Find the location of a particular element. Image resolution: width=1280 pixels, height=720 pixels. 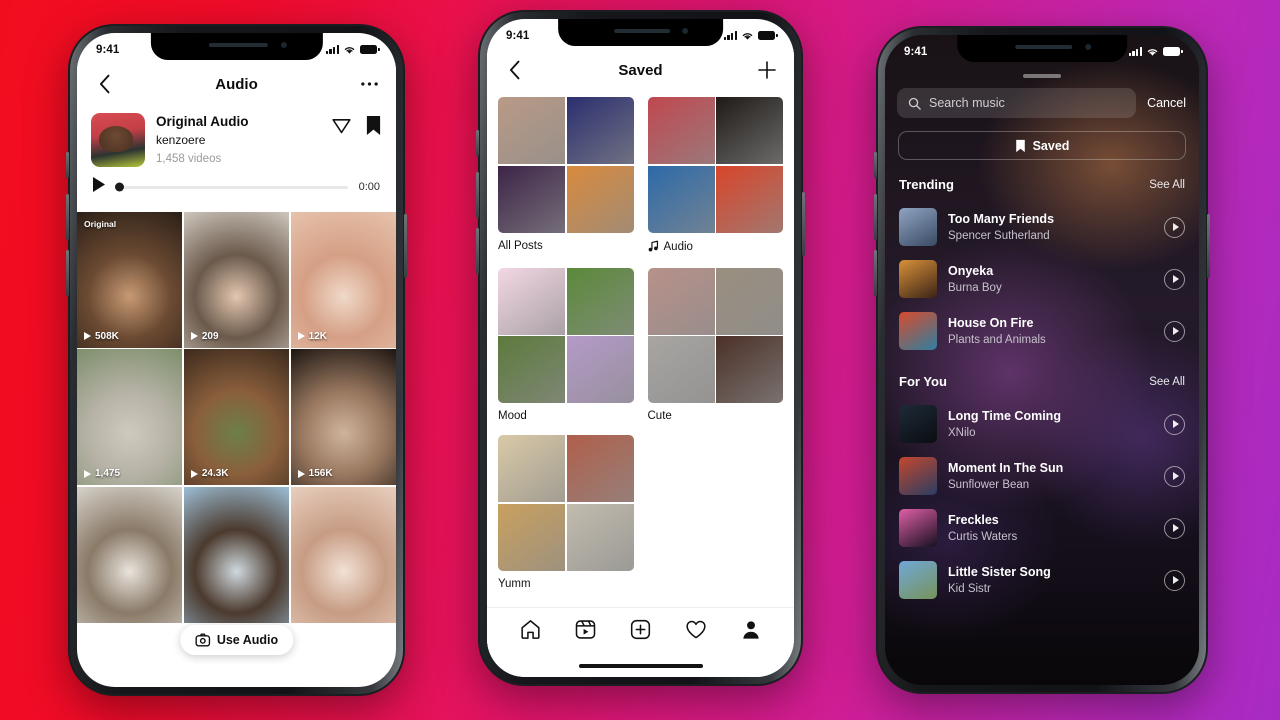

track-title: Long Time Coming is located at coordinates (1004, 415).